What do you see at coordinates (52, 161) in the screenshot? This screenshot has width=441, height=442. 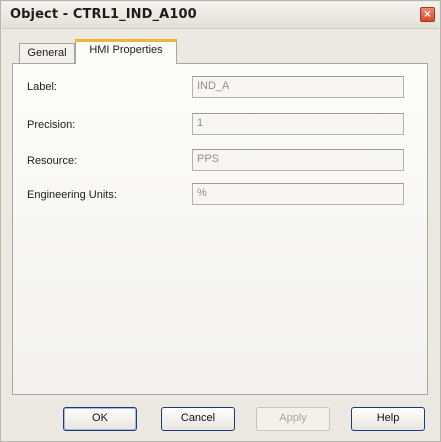 I see `resource-field-label: Resource:` at bounding box center [52, 161].